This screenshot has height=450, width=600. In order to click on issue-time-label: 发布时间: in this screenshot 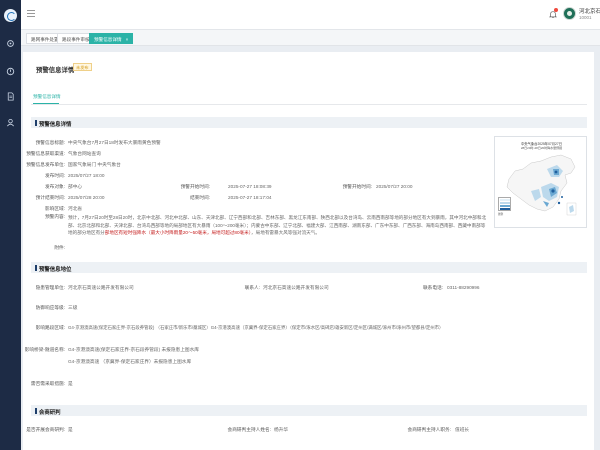, I will do `click(54, 175)`.